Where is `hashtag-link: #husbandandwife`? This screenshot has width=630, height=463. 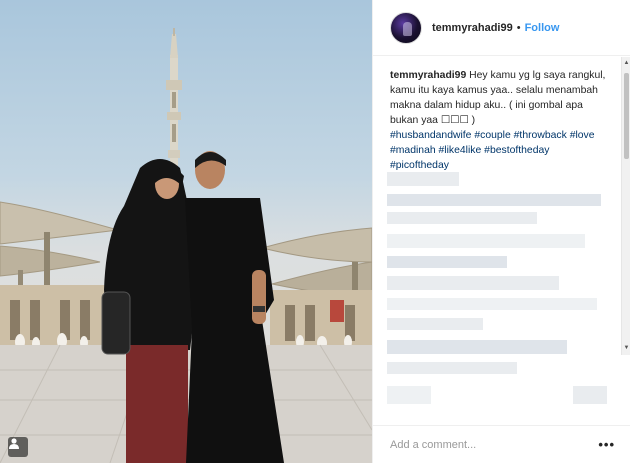
hashtag-link: #husbandandwife is located at coordinates (430, 135).